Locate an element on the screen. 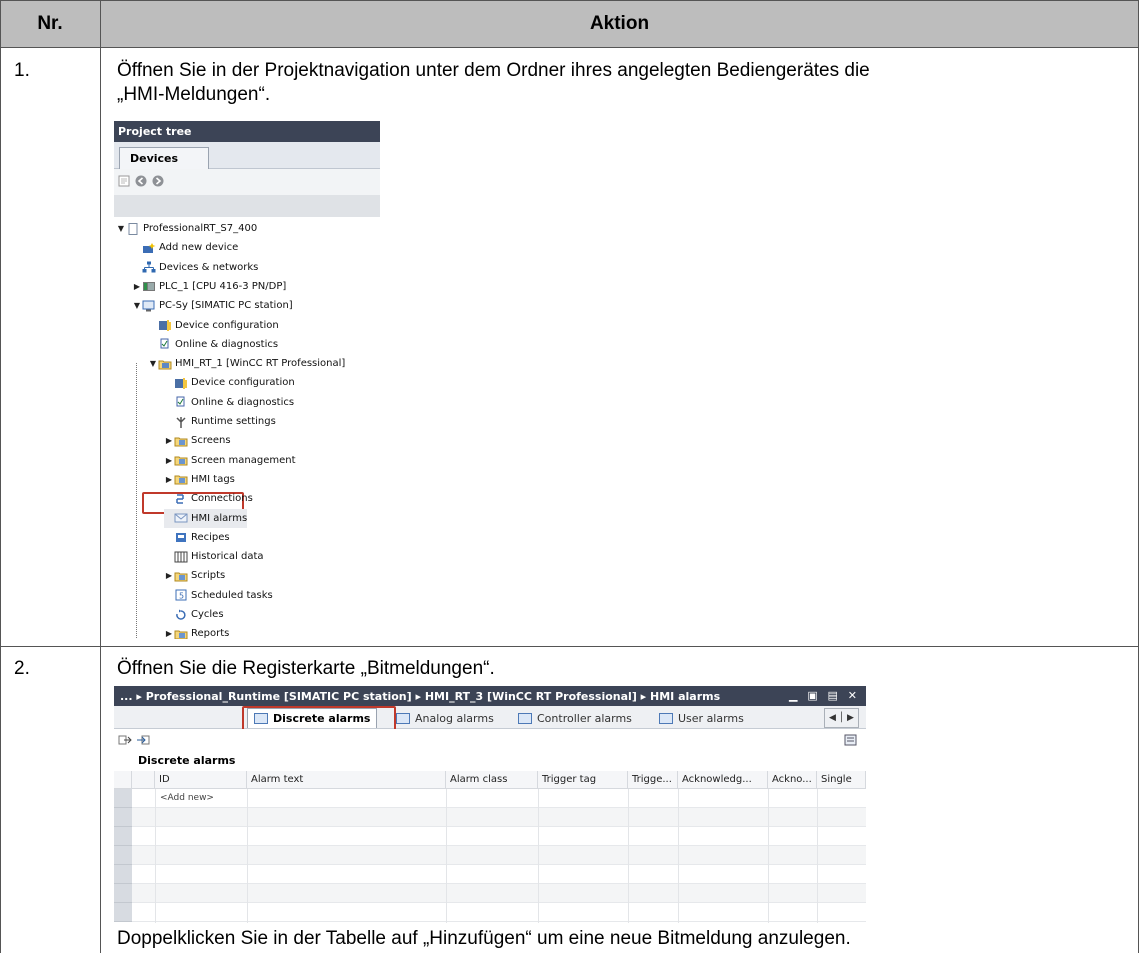 This screenshot has height=953, width=1139. tree-item: Devices & networks is located at coordinates (195, 267).